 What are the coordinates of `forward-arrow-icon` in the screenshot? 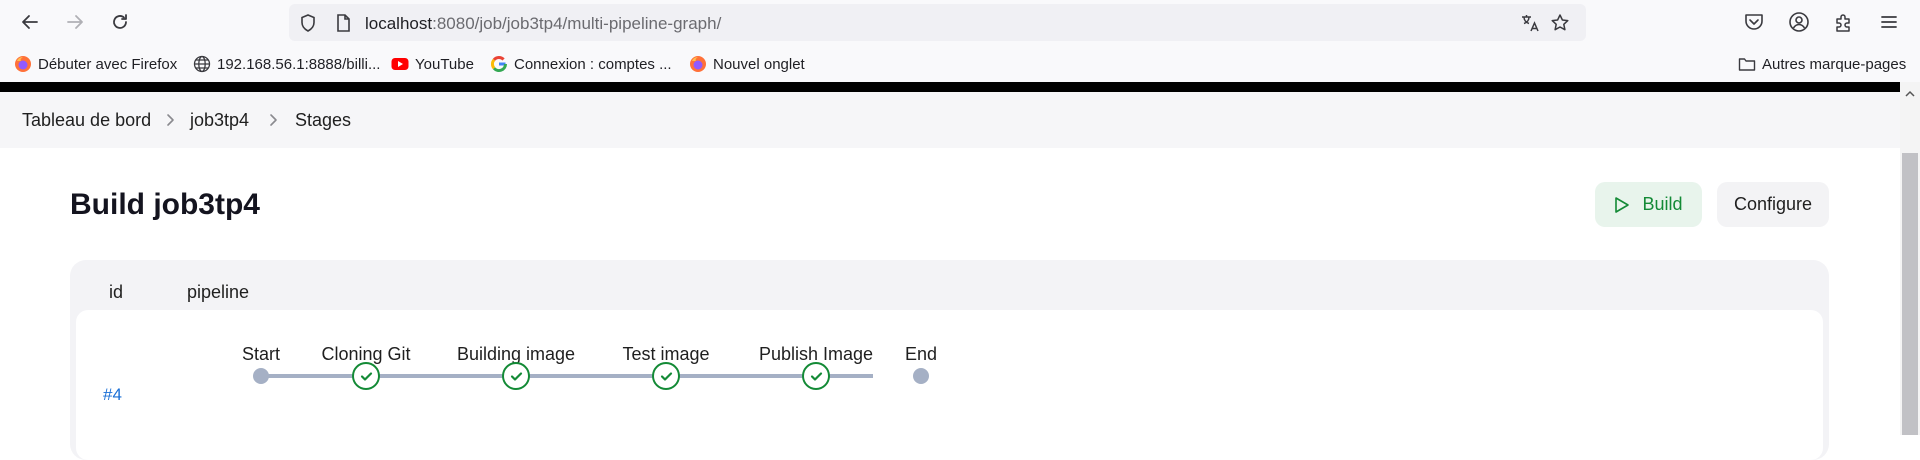 It's located at (75, 22).